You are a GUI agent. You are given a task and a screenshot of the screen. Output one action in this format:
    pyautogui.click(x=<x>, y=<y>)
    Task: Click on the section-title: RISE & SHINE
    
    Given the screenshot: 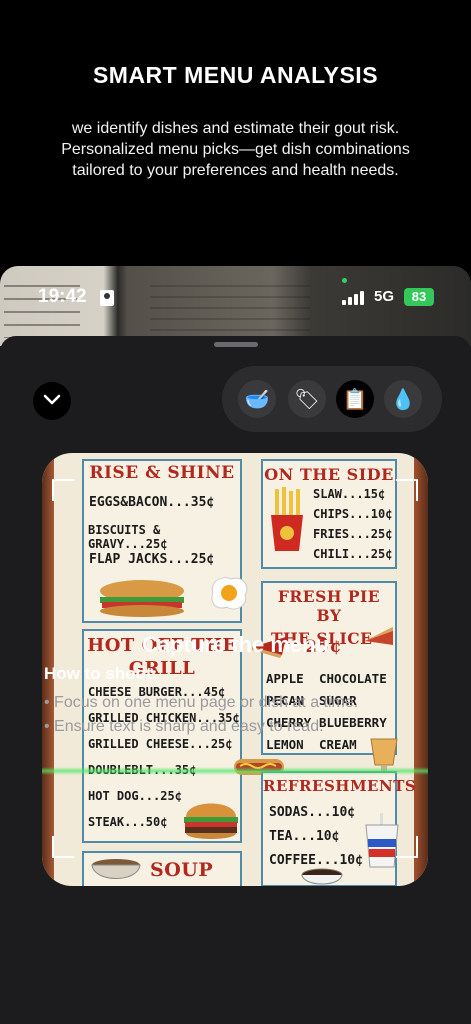 What is the action you would take?
    pyautogui.click(x=162, y=473)
    